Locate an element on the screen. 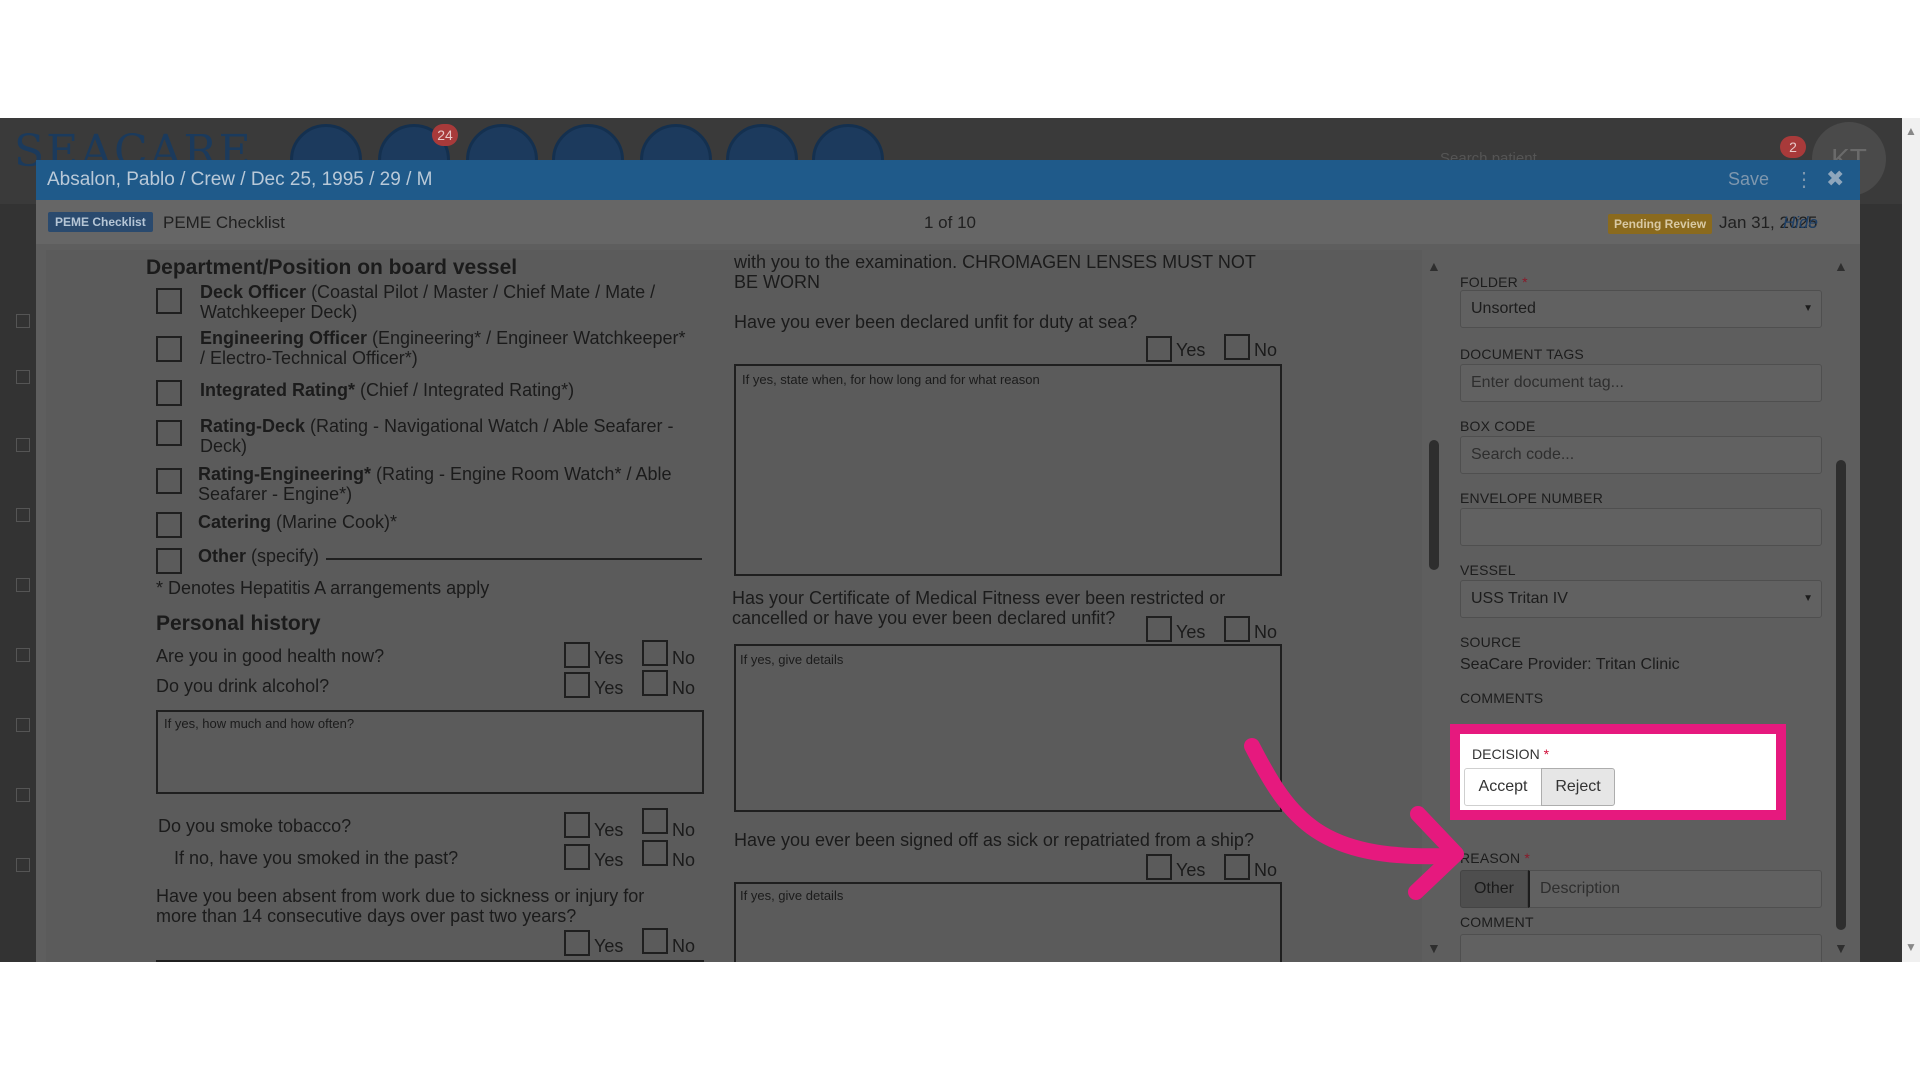 This screenshot has width=1920, height=1080. reason-other-button: Other is located at coordinates (1494, 889).